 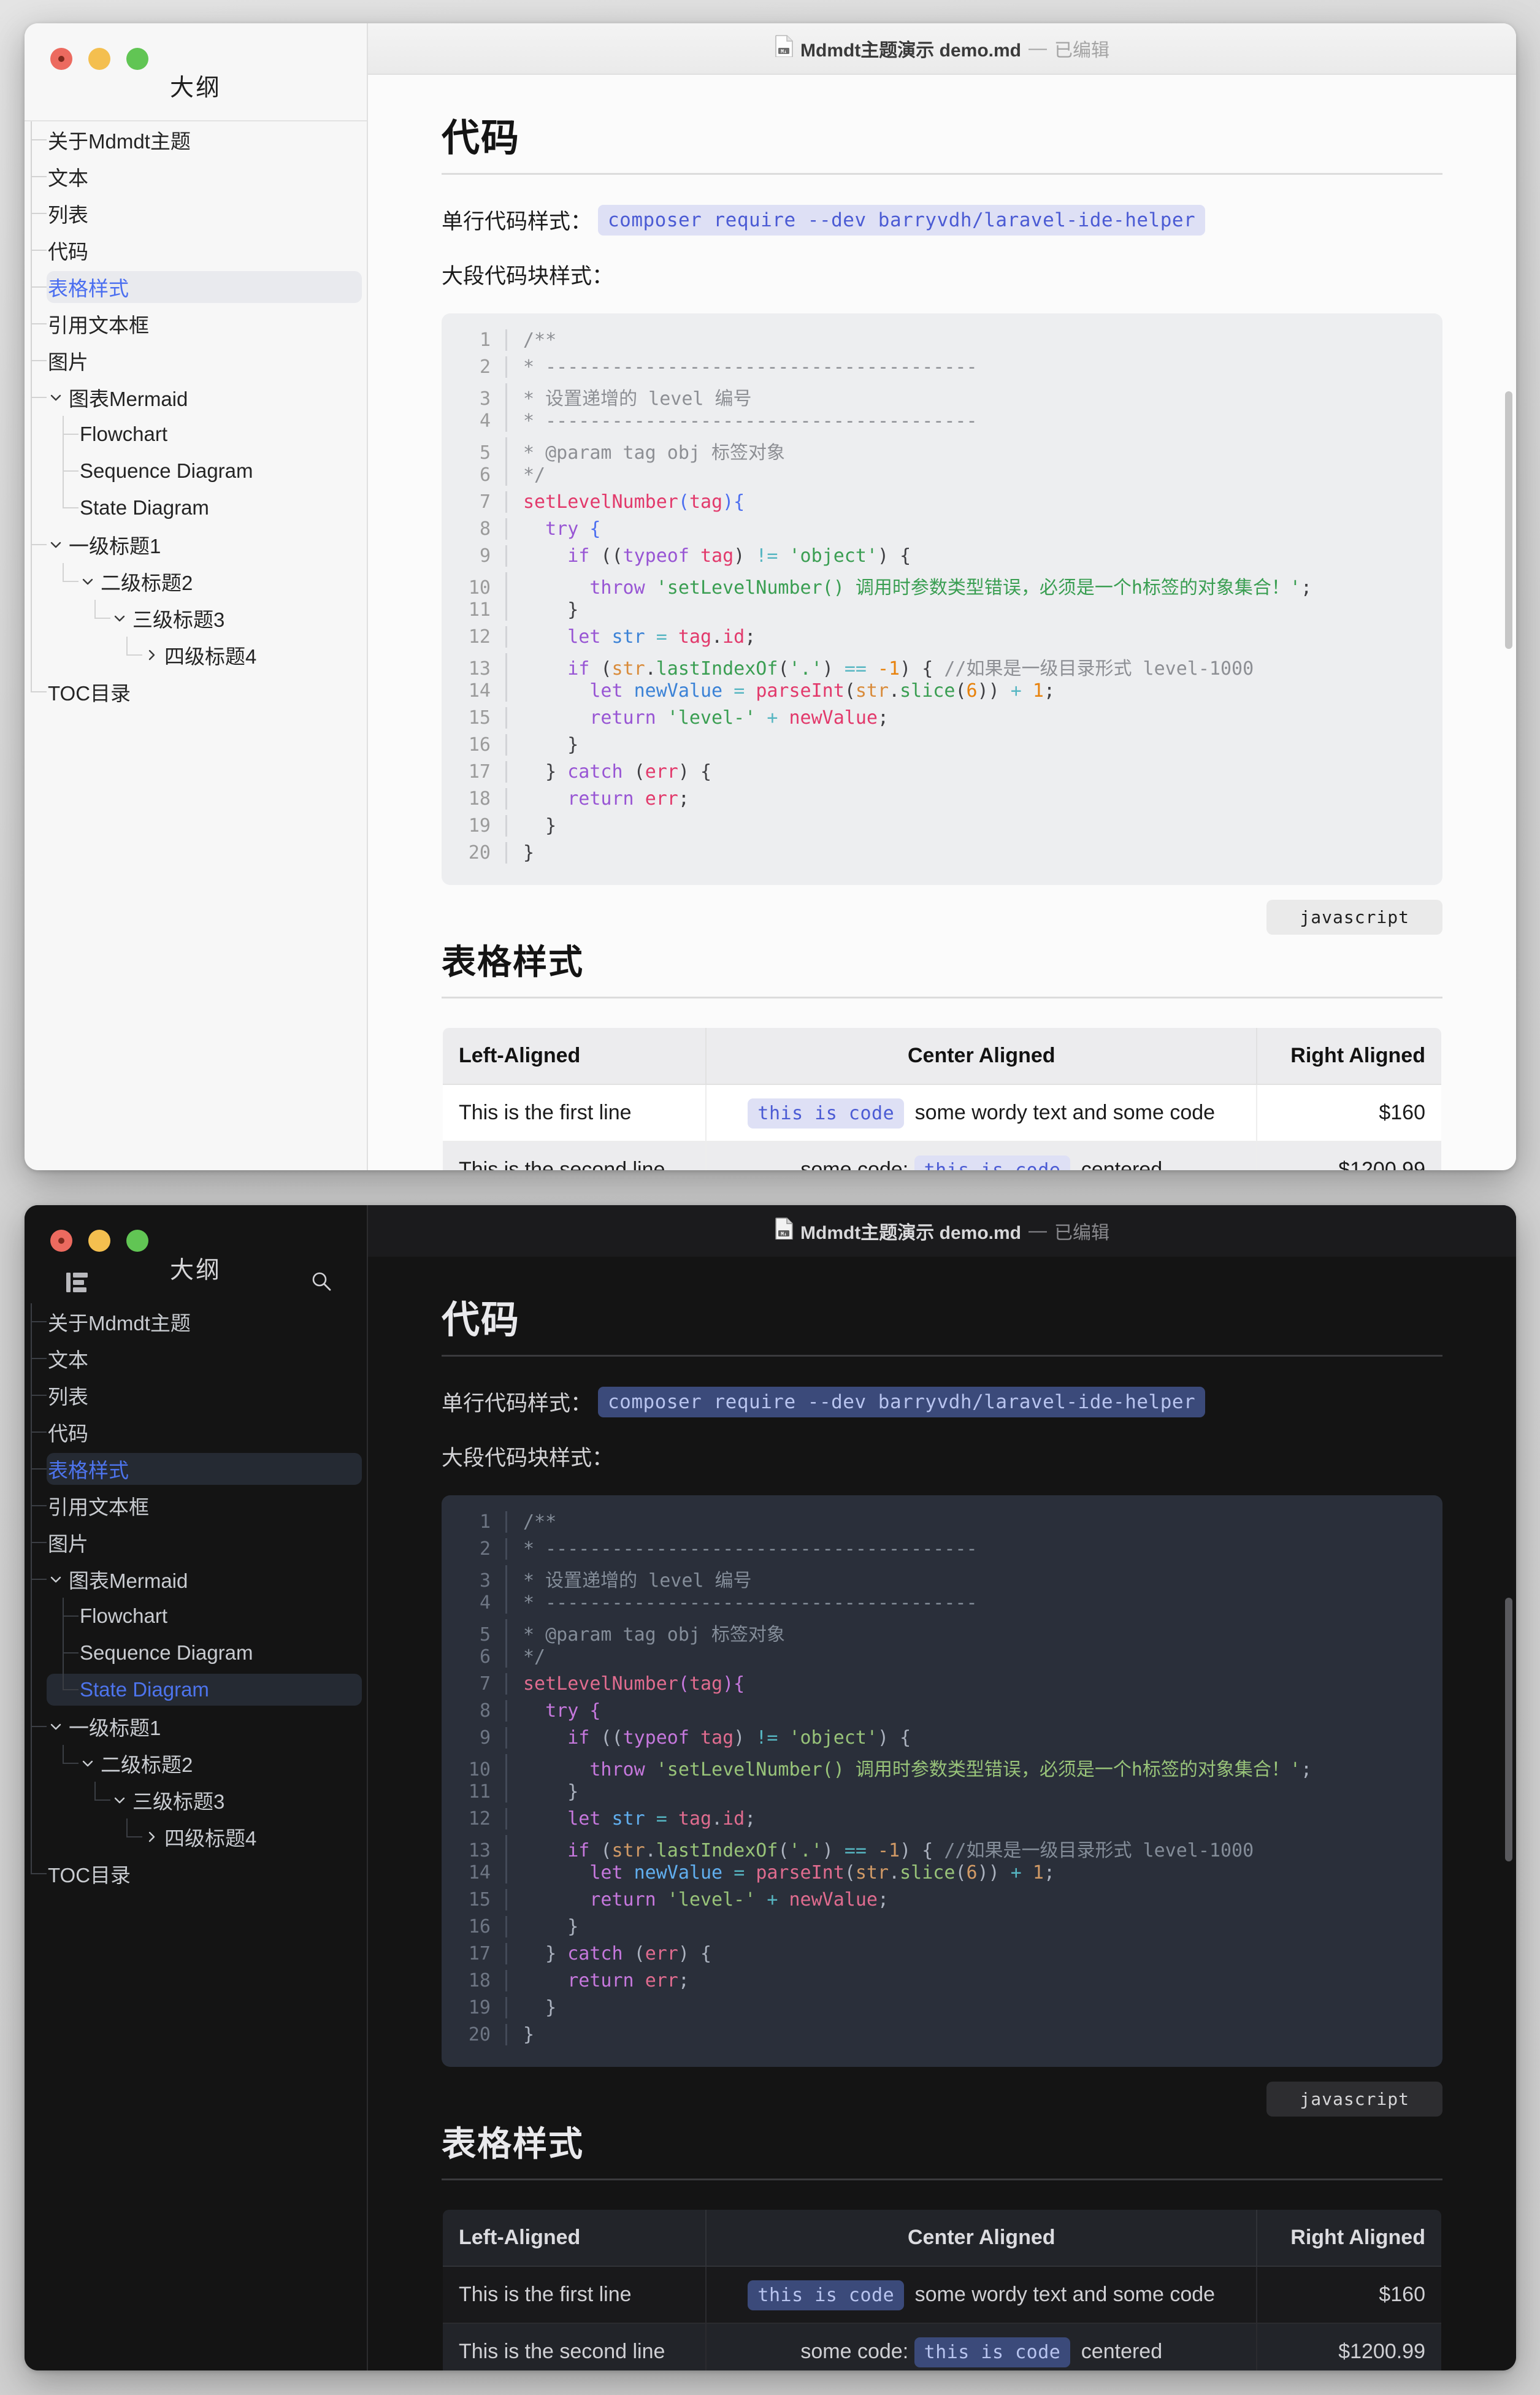 I want to click on traffic-lights-dark, so click(x=99, y=1241).